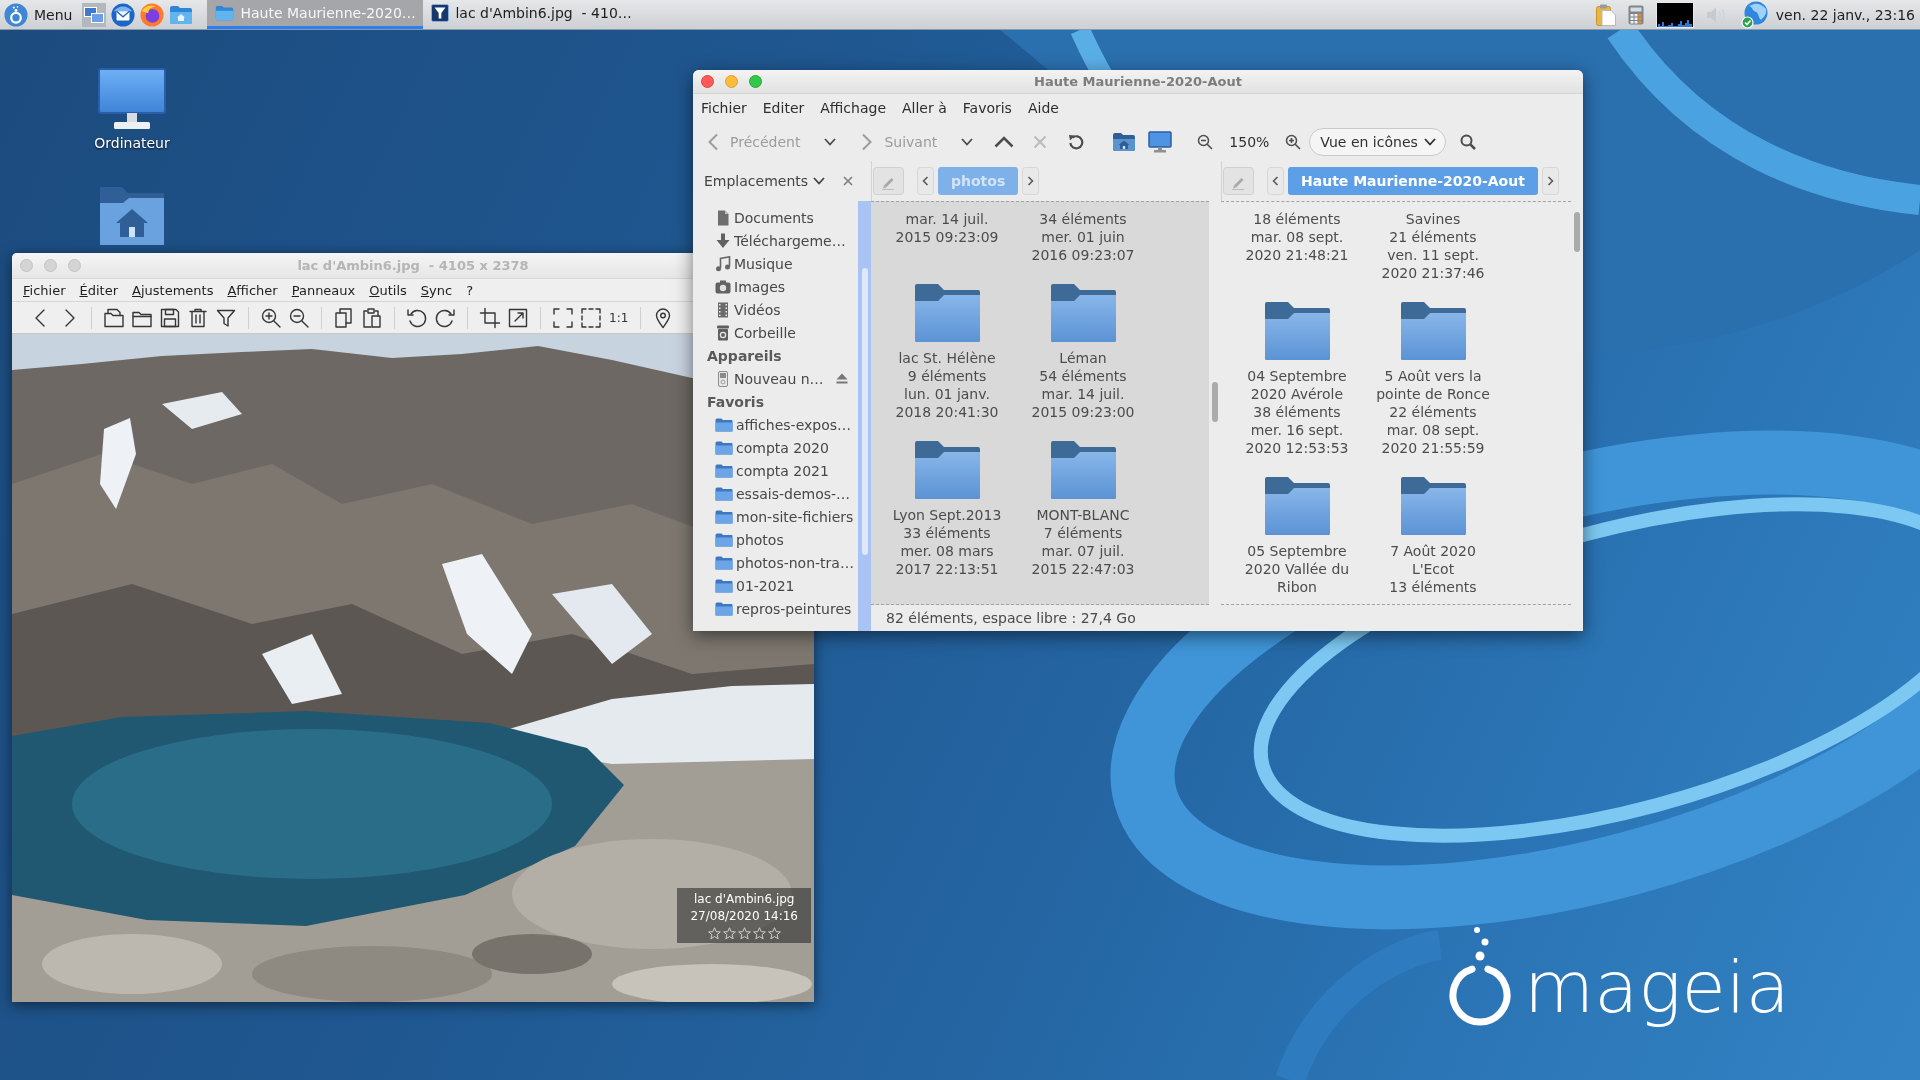  I want to click on reload-icon, so click(1076, 141).